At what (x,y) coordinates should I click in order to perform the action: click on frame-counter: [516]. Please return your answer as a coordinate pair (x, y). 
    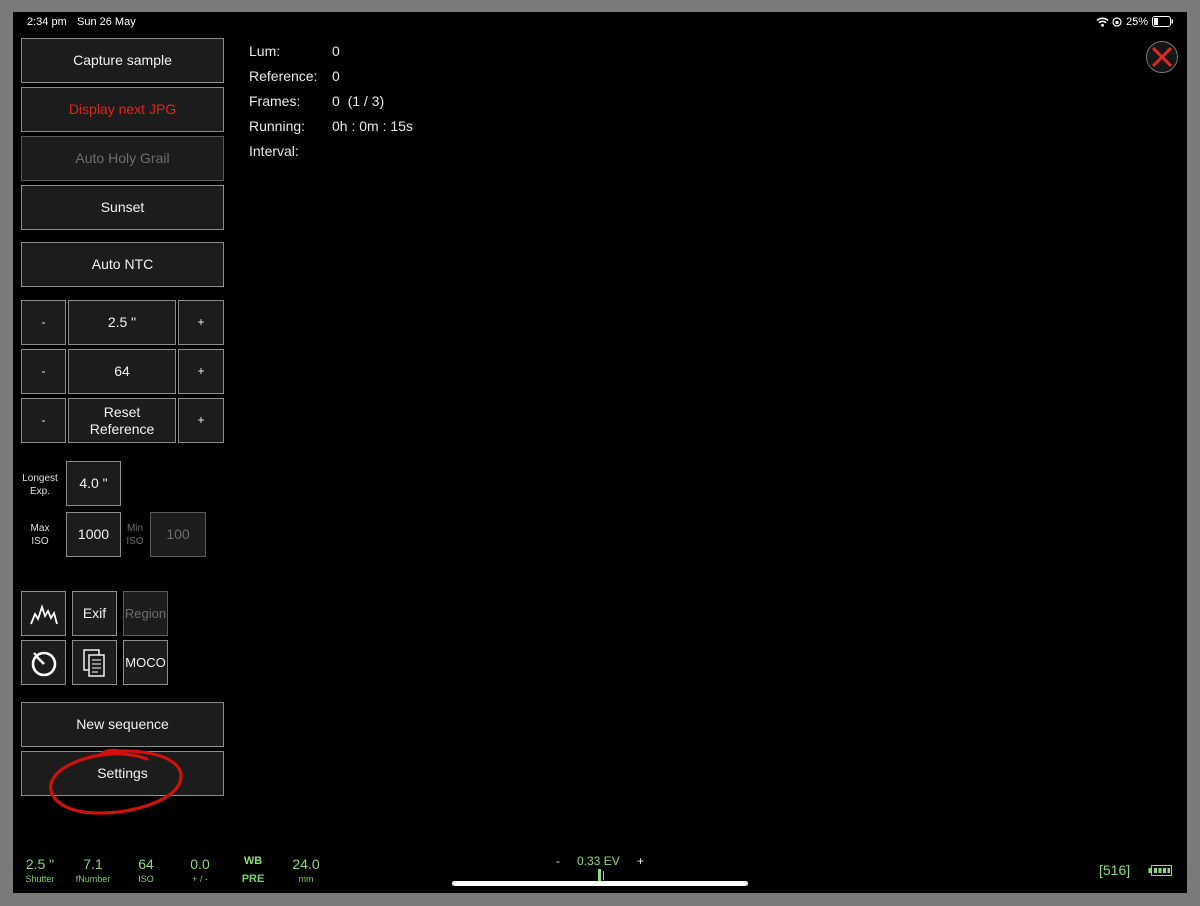
    Looking at the image, I should click on (1115, 870).